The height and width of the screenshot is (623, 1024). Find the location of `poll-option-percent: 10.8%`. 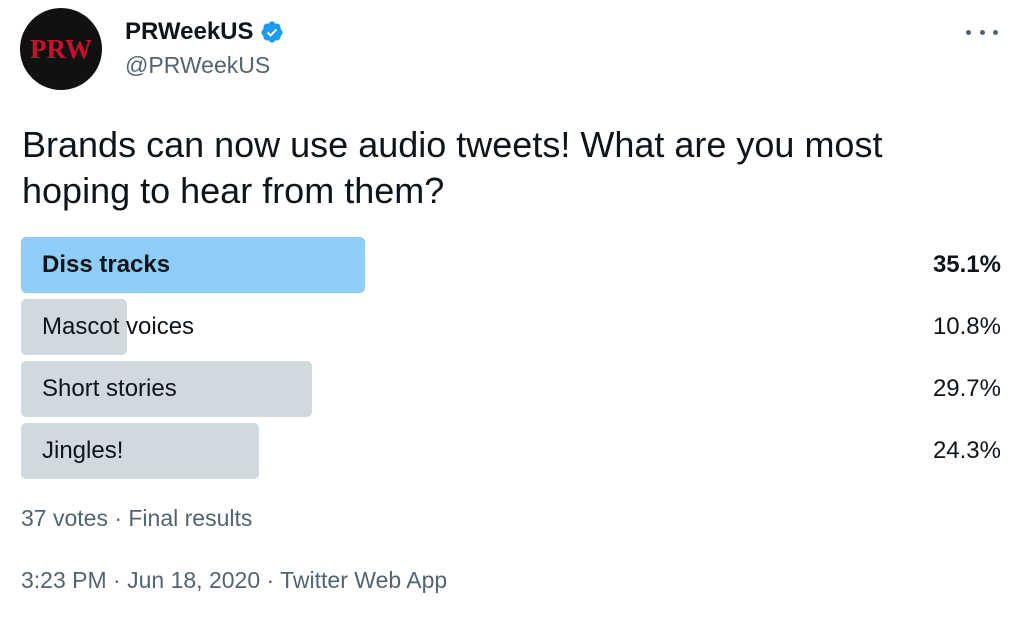

poll-option-percent: 10.8% is located at coordinates (966, 326).